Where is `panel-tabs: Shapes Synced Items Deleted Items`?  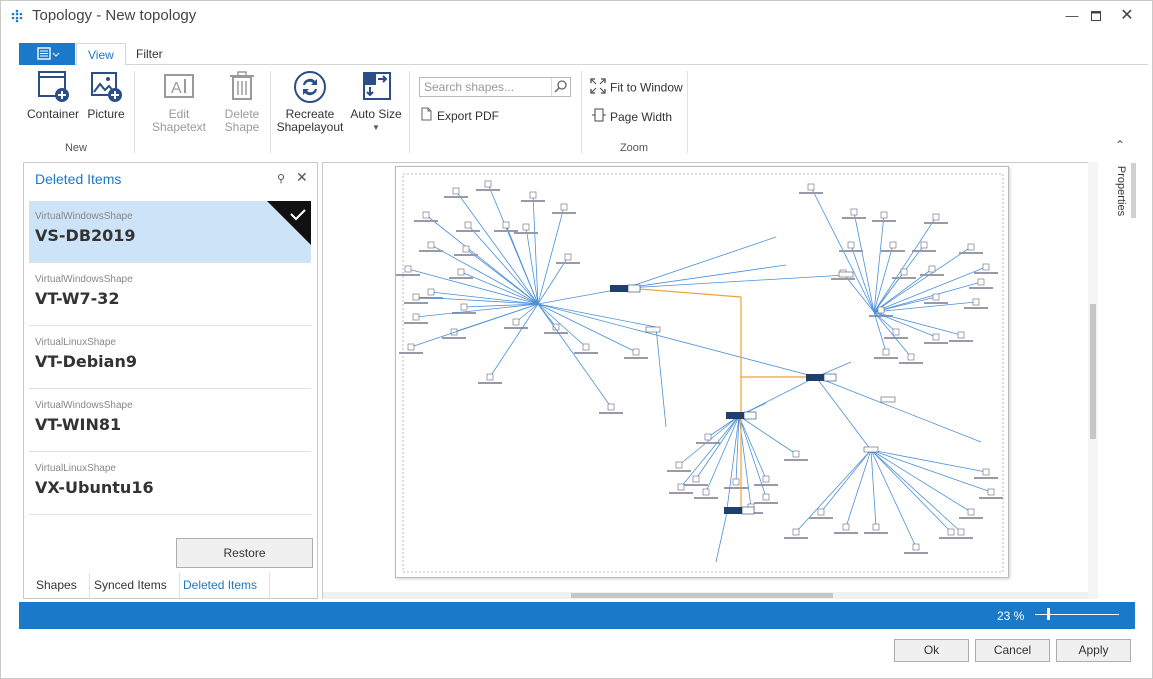
panel-tabs: Shapes Synced Items Deleted Items is located at coordinates (170, 586).